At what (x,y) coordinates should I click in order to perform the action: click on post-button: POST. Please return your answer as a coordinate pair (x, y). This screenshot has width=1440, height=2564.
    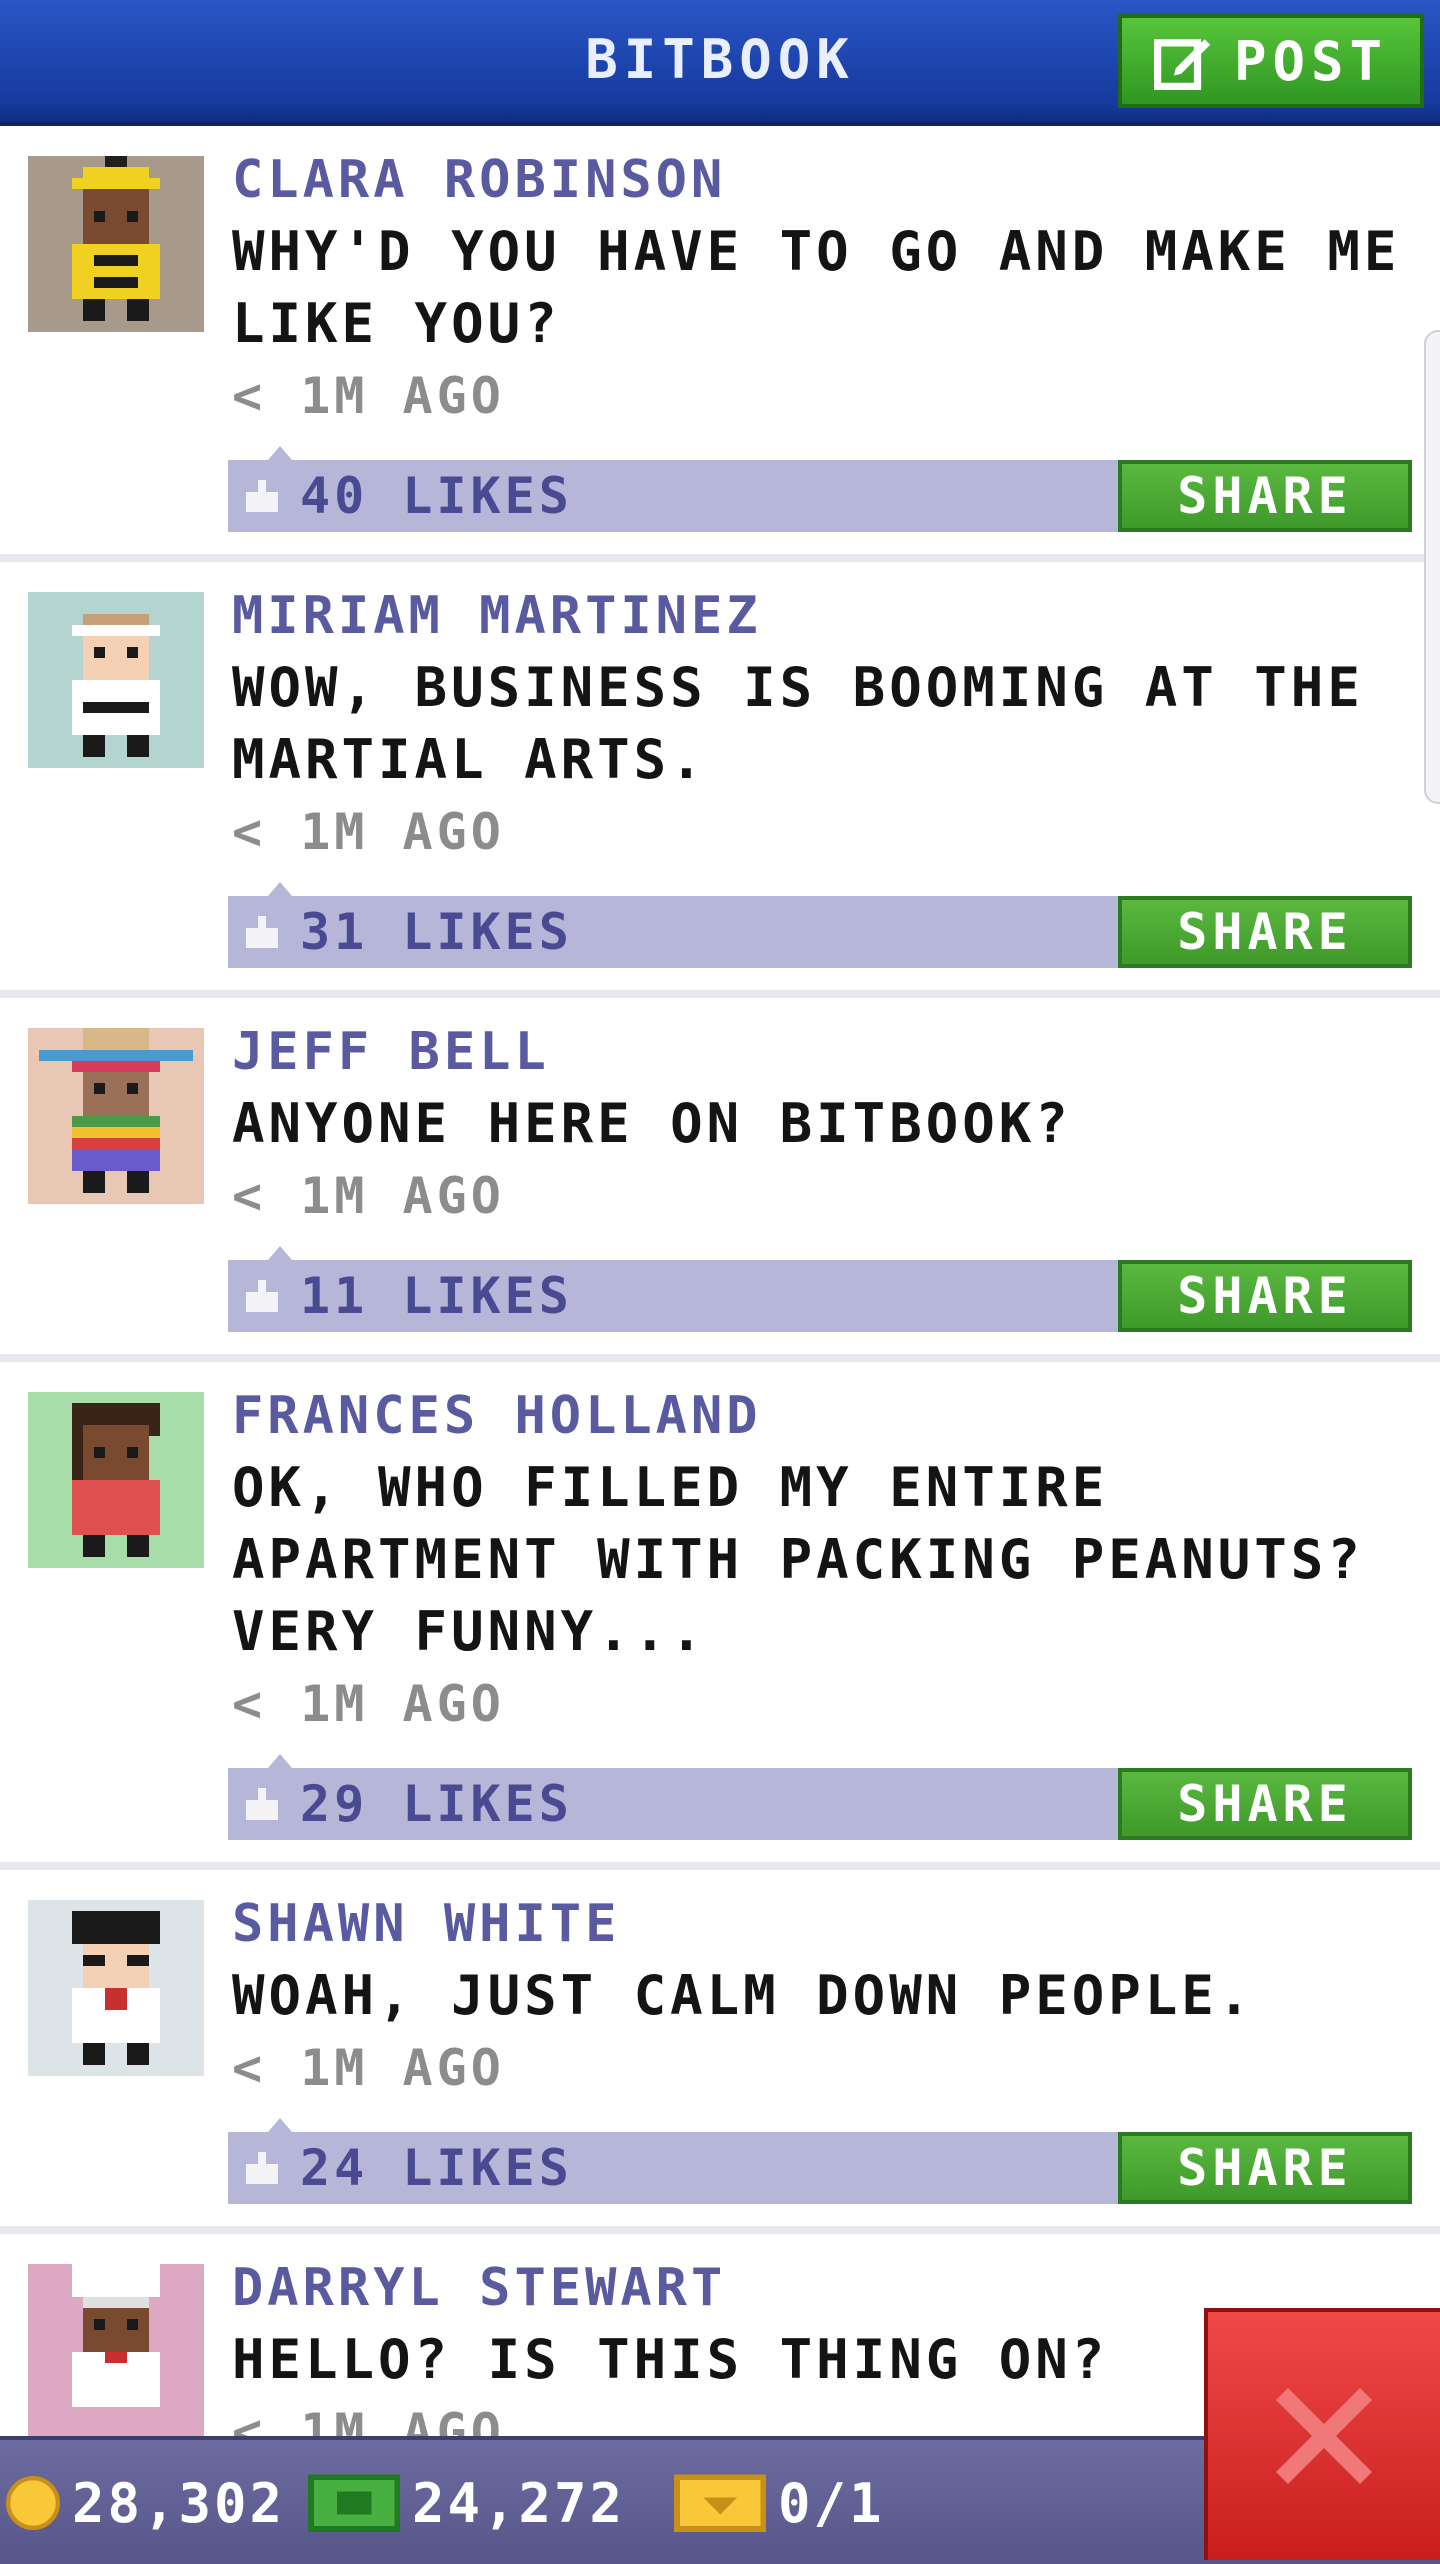
    Looking at the image, I should click on (1271, 61).